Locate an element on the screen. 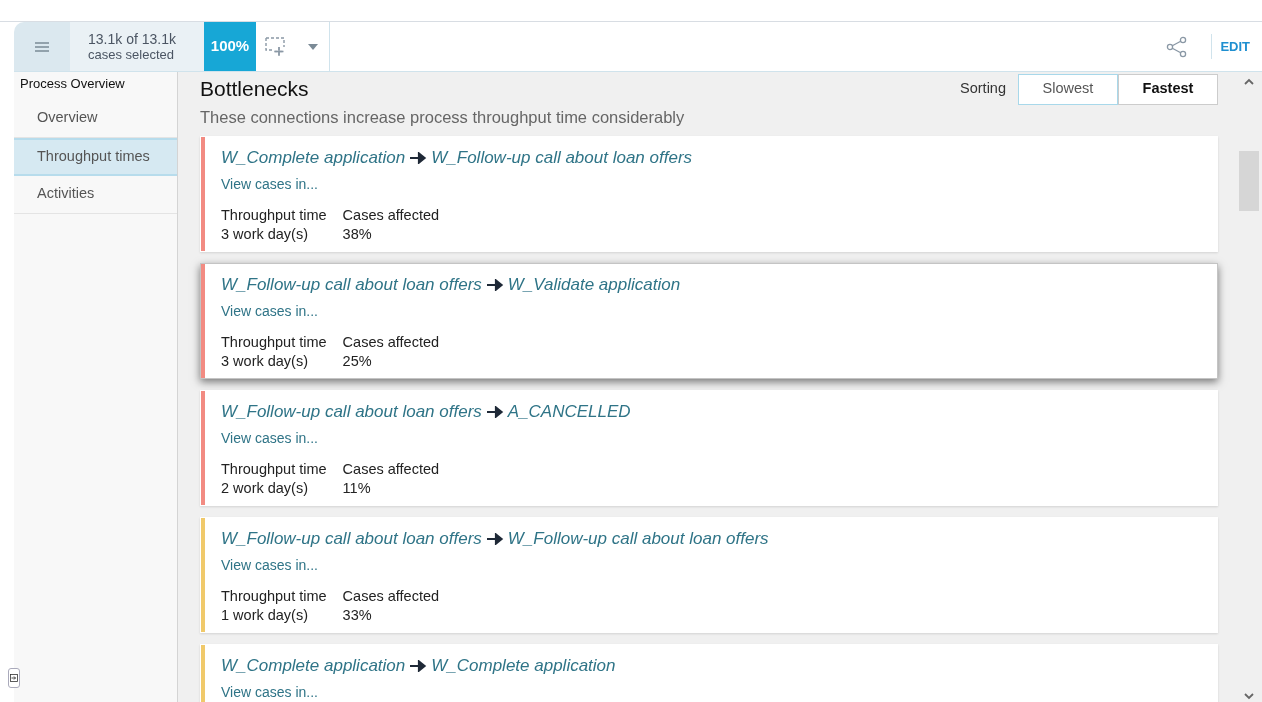 The height and width of the screenshot is (702, 1262). stat-value: 33% is located at coordinates (357, 616).